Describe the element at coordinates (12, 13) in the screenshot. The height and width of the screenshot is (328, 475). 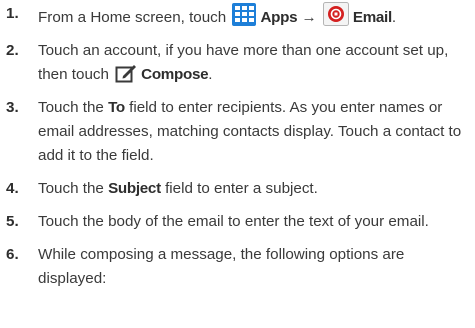
I see `step-number: 1.` at that location.